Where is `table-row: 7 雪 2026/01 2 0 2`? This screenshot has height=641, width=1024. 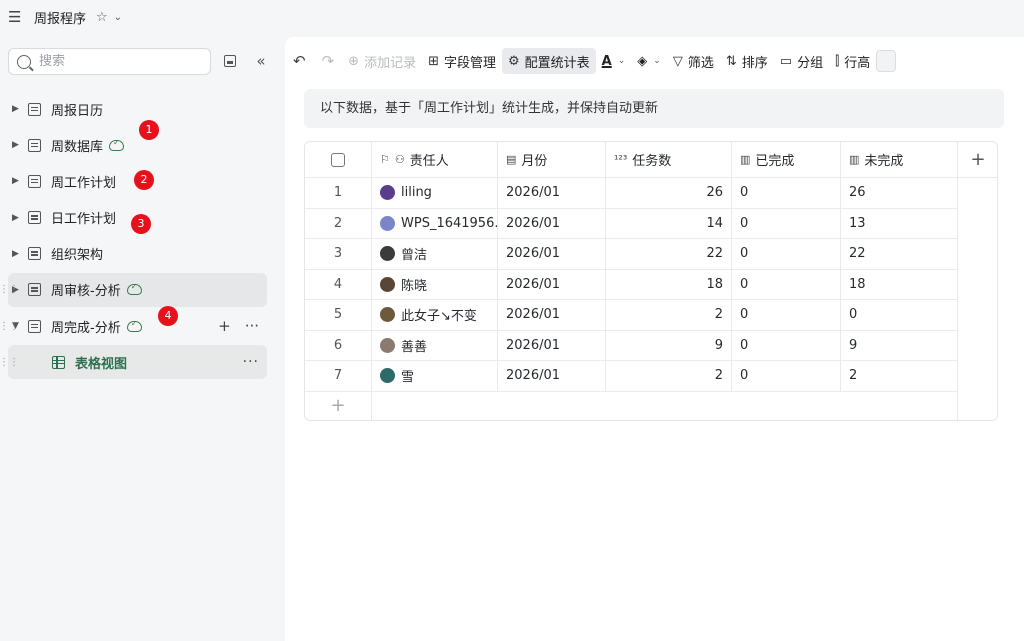 table-row: 7 雪 2026/01 2 0 2 is located at coordinates (631, 376).